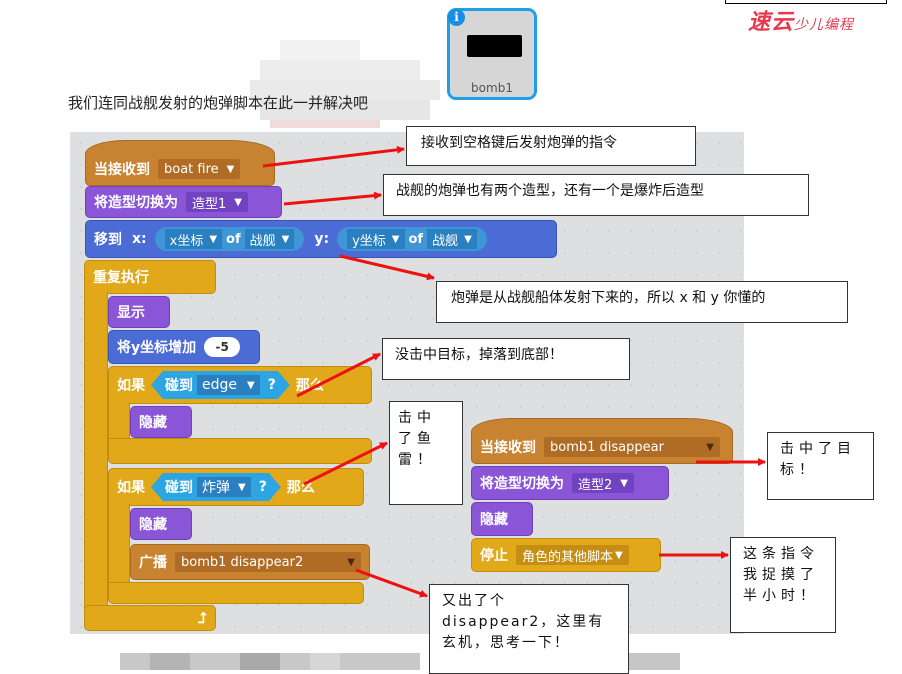 This screenshot has width=902, height=674. What do you see at coordinates (529, 629) in the screenshot?
I see `callout-disappear2-hint: 又出了个 disappear2，这里有玄机，思考一下！` at bounding box center [529, 629].